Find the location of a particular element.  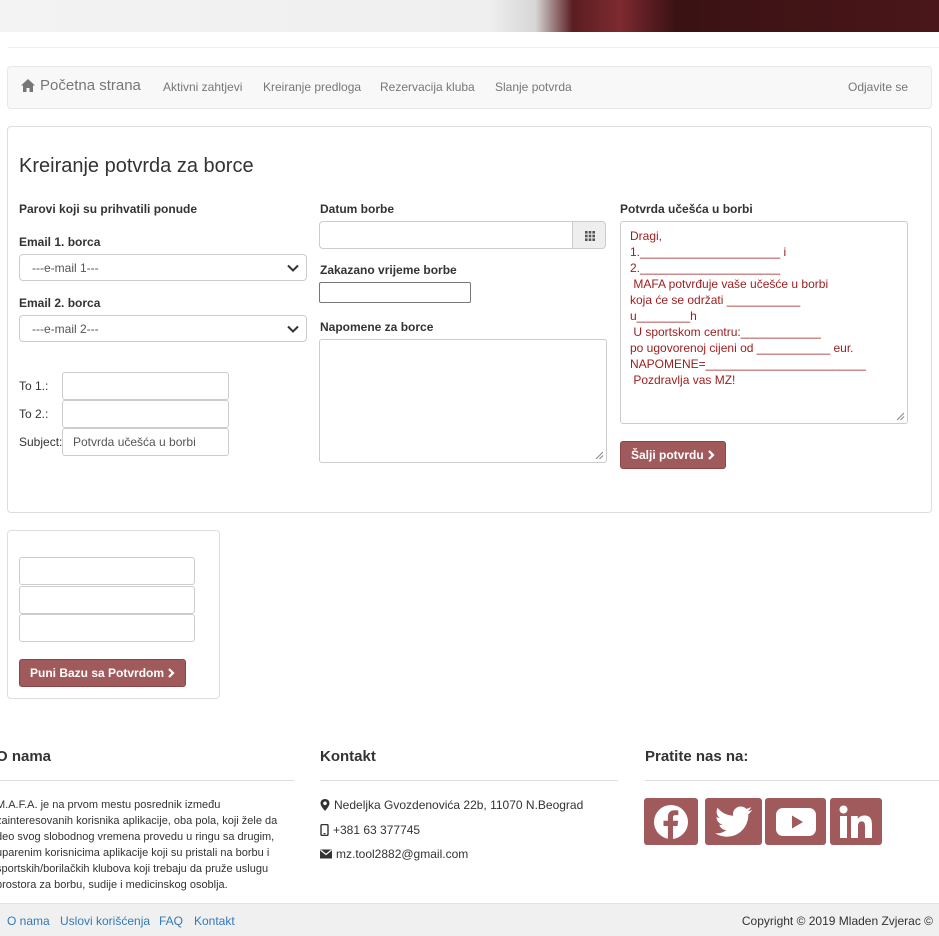

to2-label: To 2.: is located at coordinates (34, 414).